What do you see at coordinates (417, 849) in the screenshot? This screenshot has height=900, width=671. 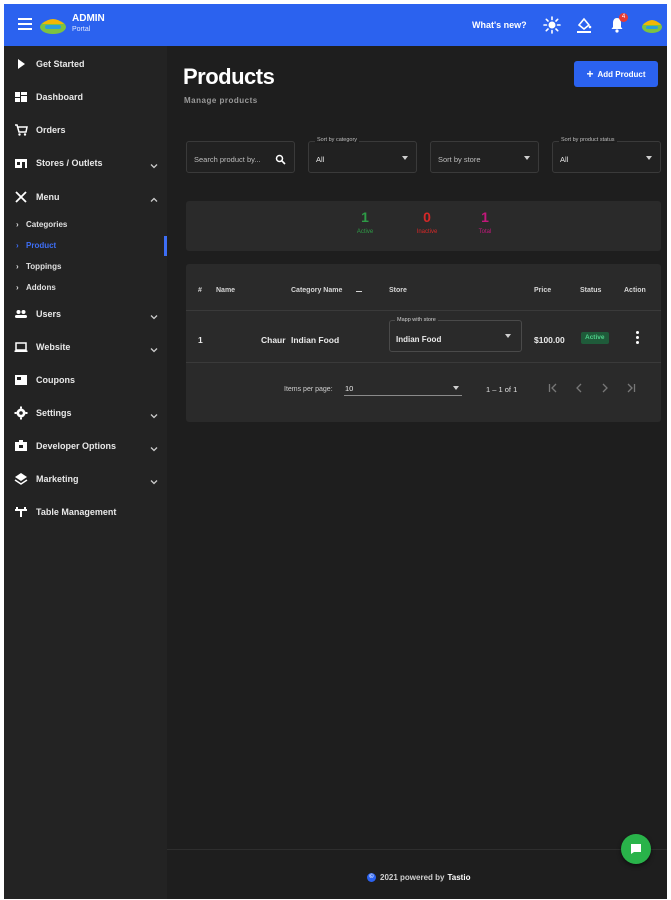 I see `footer-divider` at bounding box center [417, 849].